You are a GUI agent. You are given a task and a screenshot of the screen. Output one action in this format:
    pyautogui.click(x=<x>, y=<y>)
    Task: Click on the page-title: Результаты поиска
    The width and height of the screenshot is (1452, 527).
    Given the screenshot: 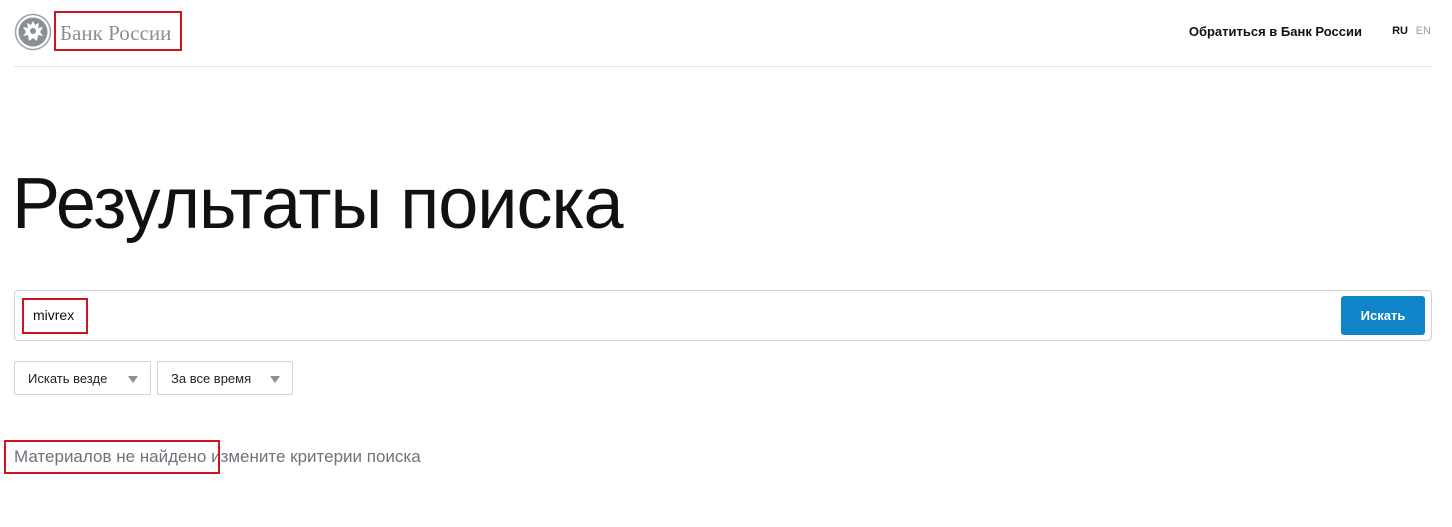 What is the action you would take?
    pyautogui.click(x=318, y=204)
    